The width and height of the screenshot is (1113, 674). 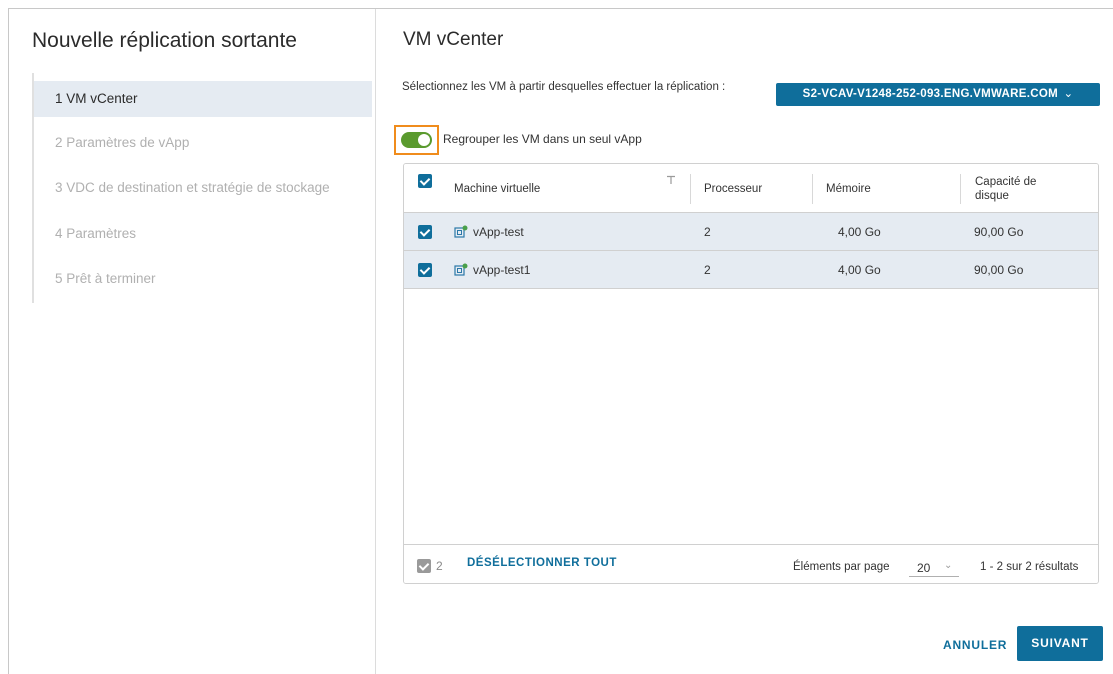 What do you see at coordinates (424, 566) in the screenshot?
I see `selection-summary-checkbox` at bounding box center [424, 566].